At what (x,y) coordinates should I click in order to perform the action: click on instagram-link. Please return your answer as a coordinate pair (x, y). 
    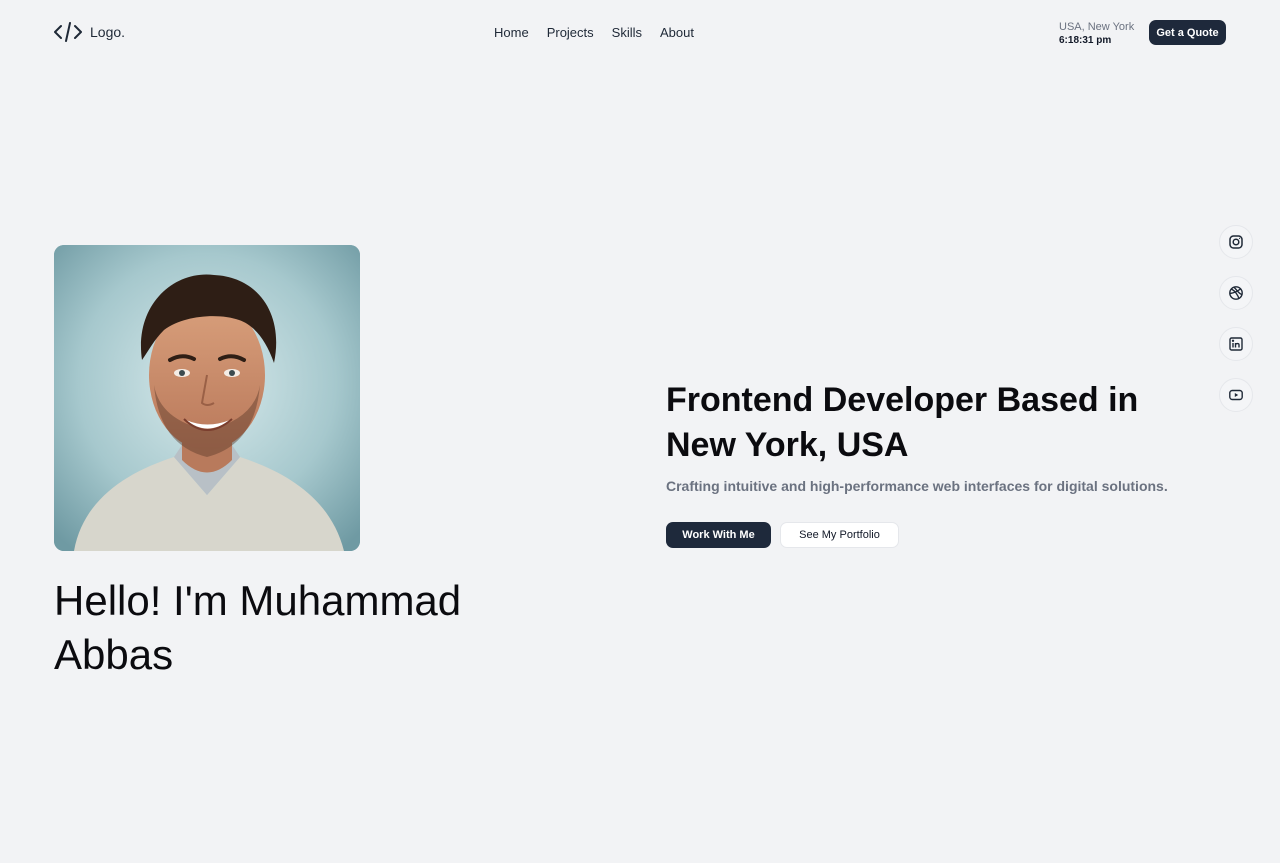
    Looking at the image, I should click on (1236, 242).